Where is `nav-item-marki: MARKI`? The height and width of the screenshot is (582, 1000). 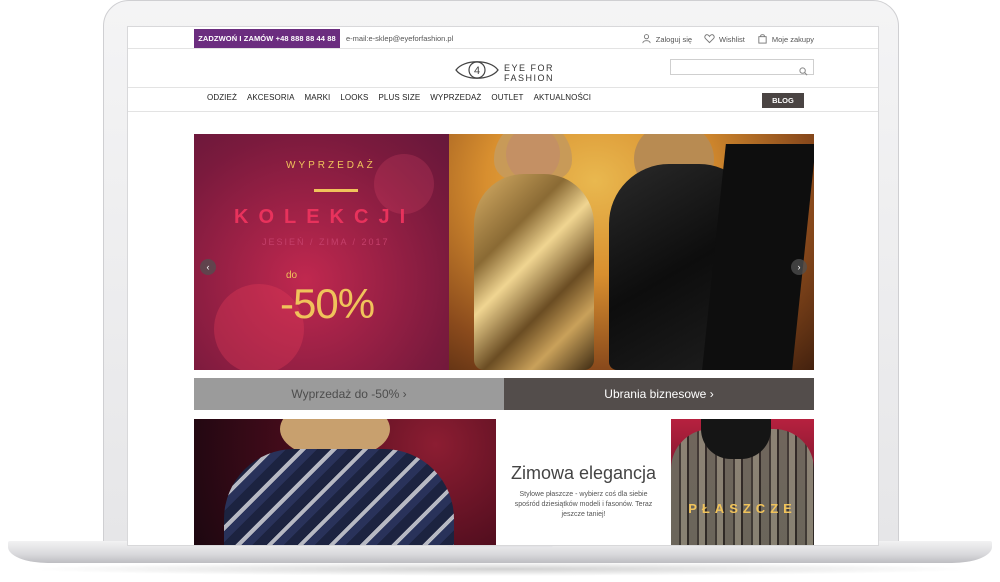
nav-item-marki: MARKI is located at coordinates (318, 97).